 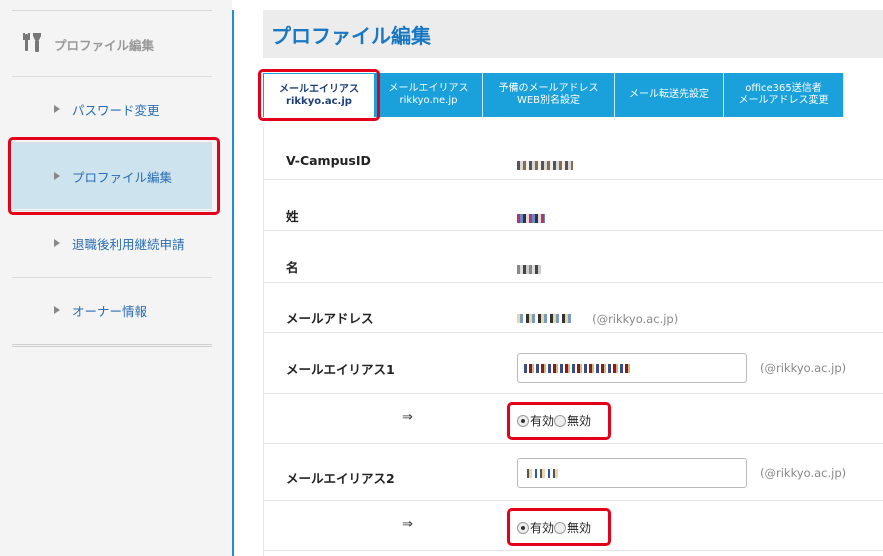 What do you see at coordinates (632, 473) in the screenshot?
I see `alias2-input` at bounding box center [632, 473].